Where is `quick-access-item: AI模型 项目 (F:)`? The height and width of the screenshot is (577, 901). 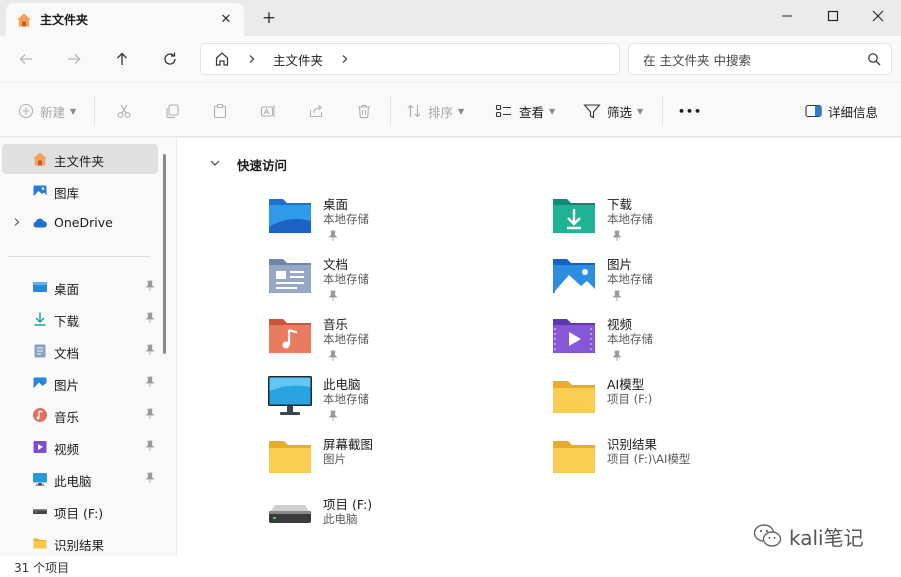 quick-access-item: AI模型 项目 (F:) is located at coordinates (686, 403).